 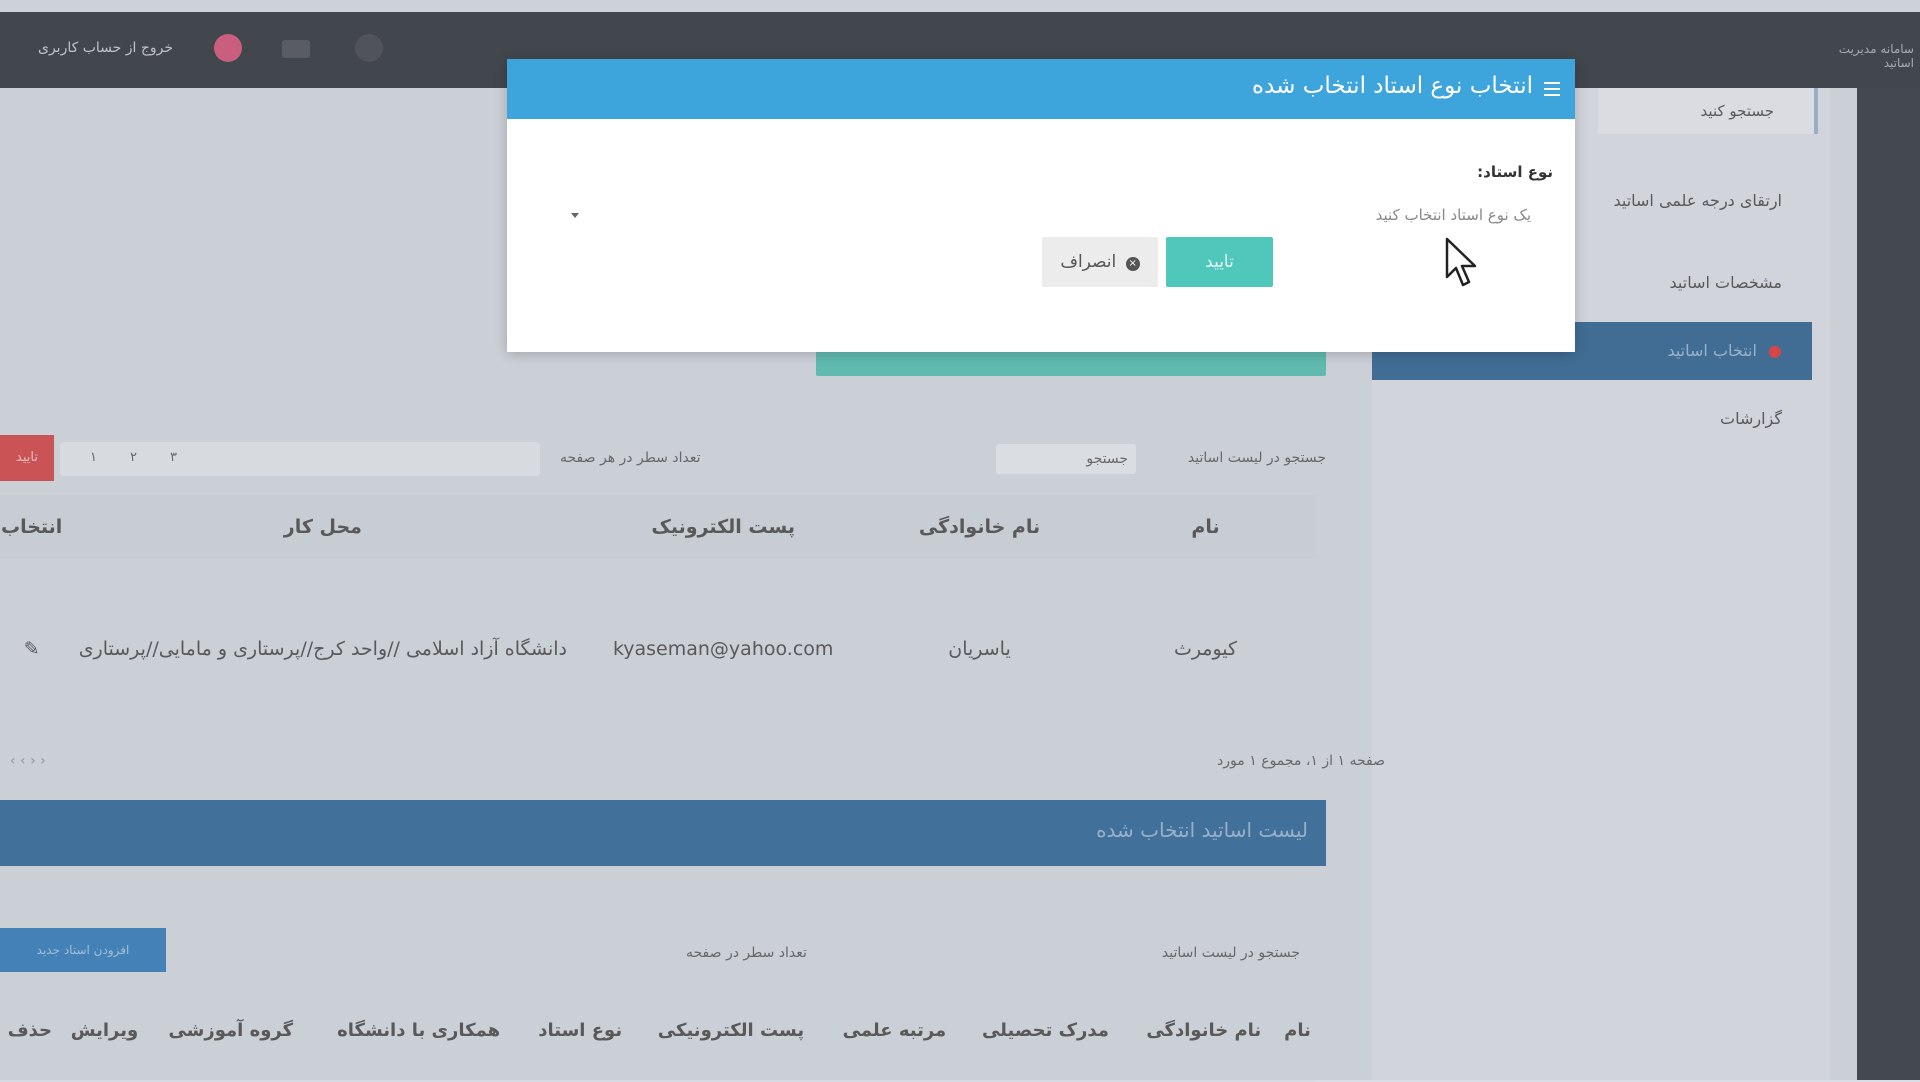 I want to click on professor-type-select: یک نوع استاد انتخاب کنید, so click(x=1051, y=215).